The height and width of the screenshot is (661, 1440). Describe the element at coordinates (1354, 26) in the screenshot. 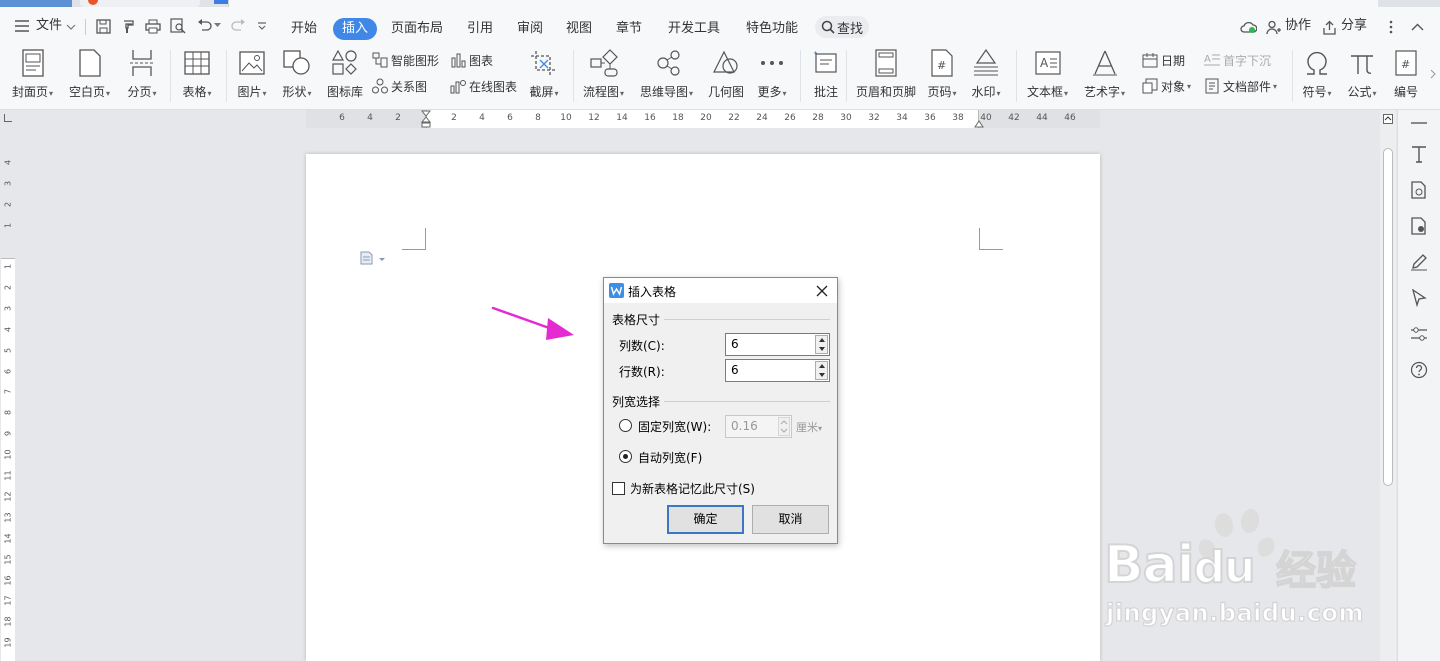

I see `share-label: 分享` at that location.